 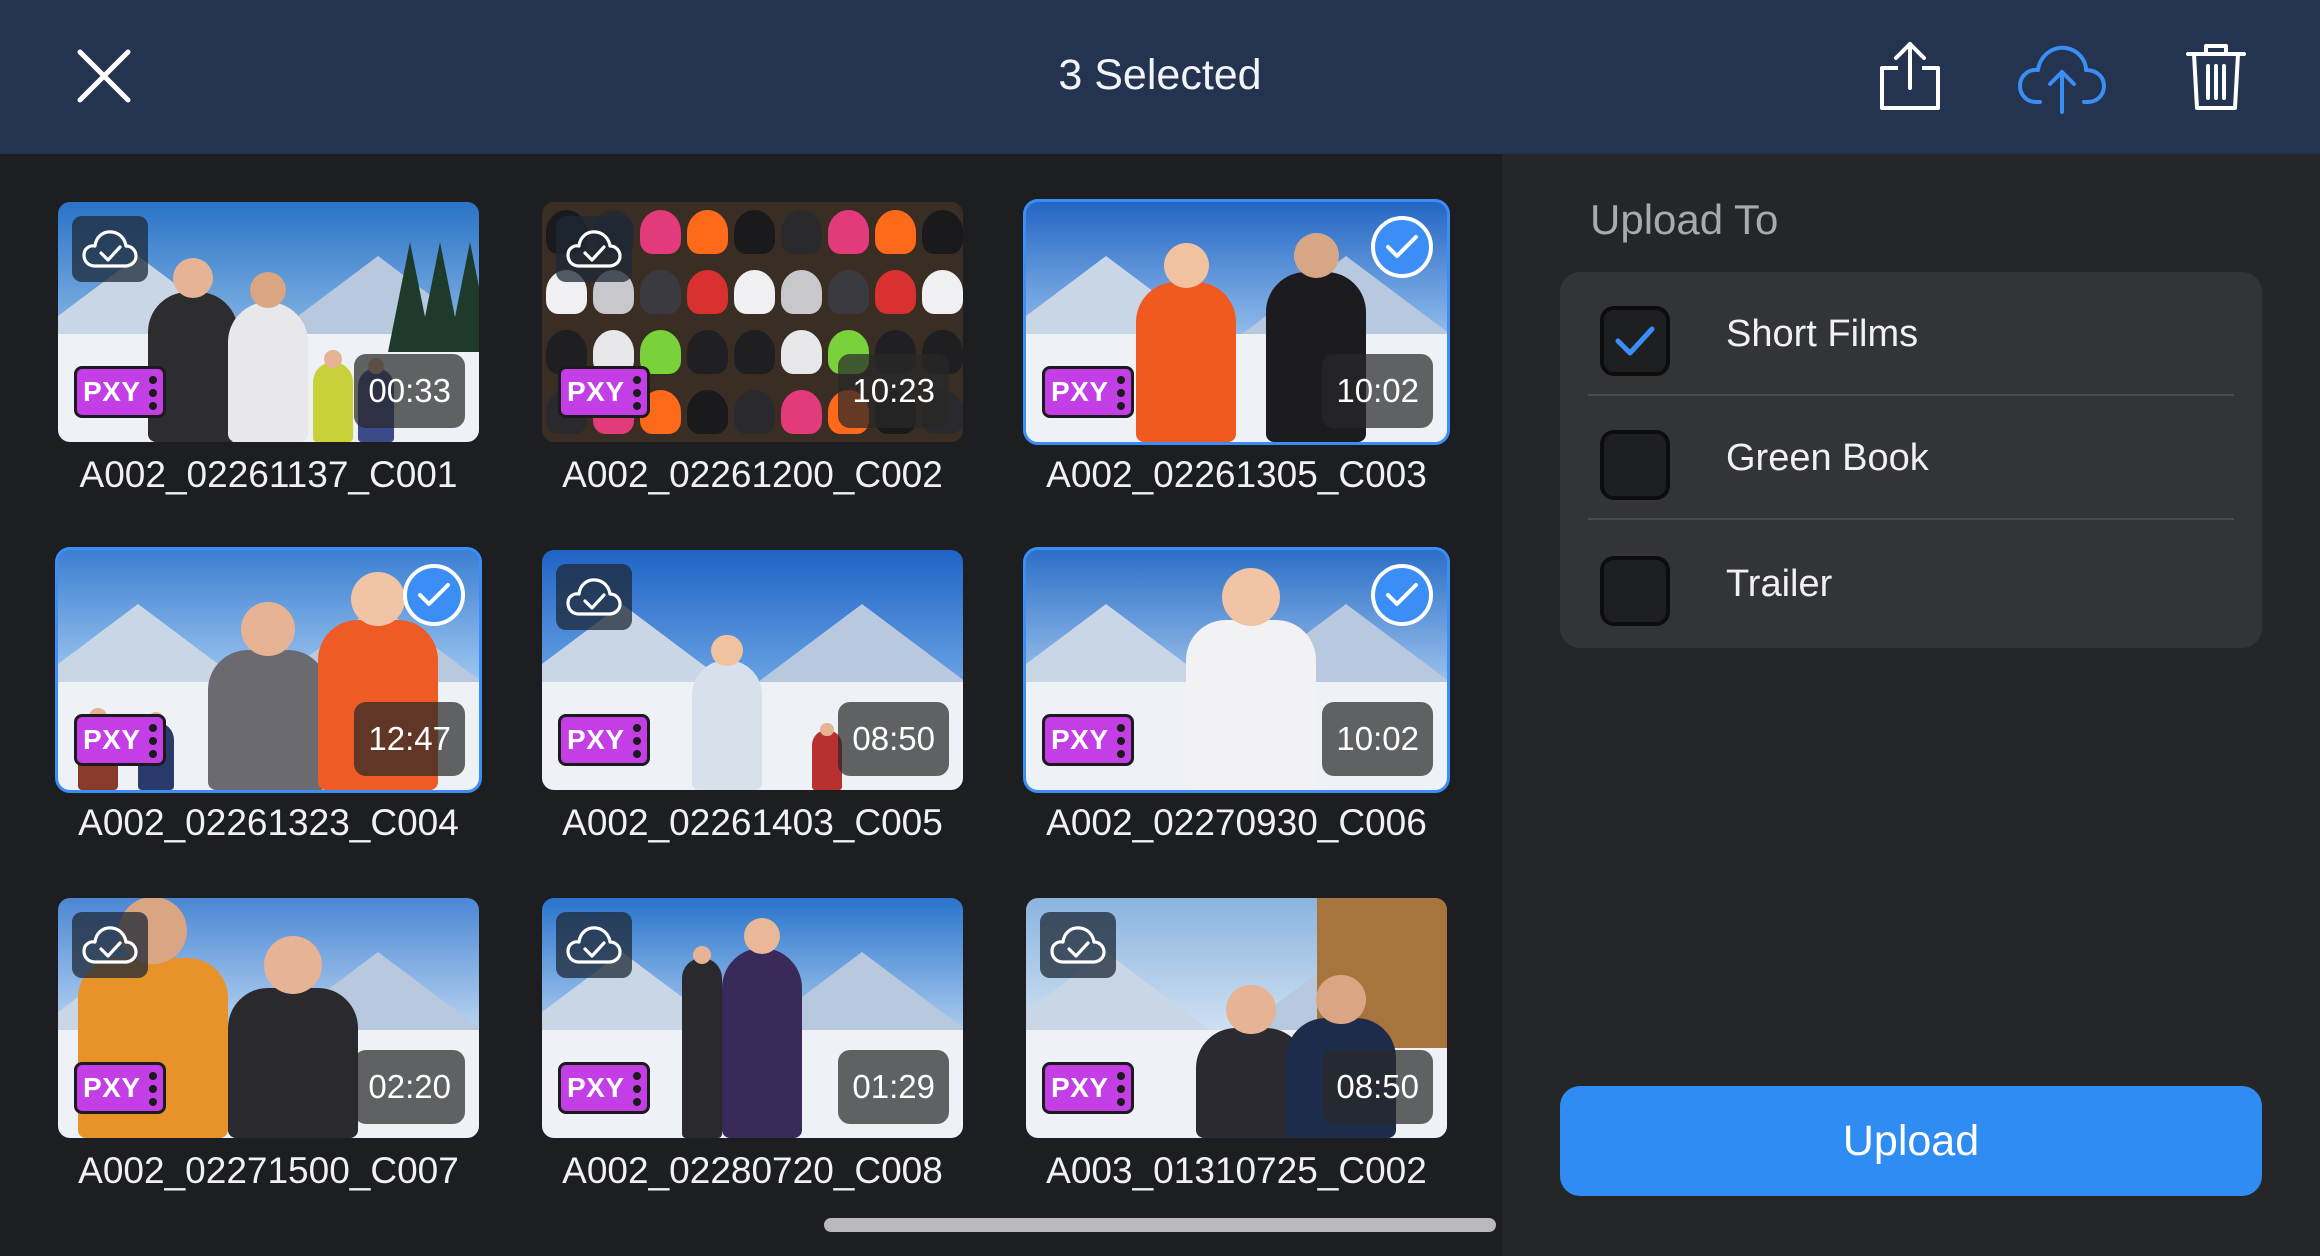 I want to click on clip-tile: PXY 08:50 A003_01310725_C002, so click(x=1236, y=1045).